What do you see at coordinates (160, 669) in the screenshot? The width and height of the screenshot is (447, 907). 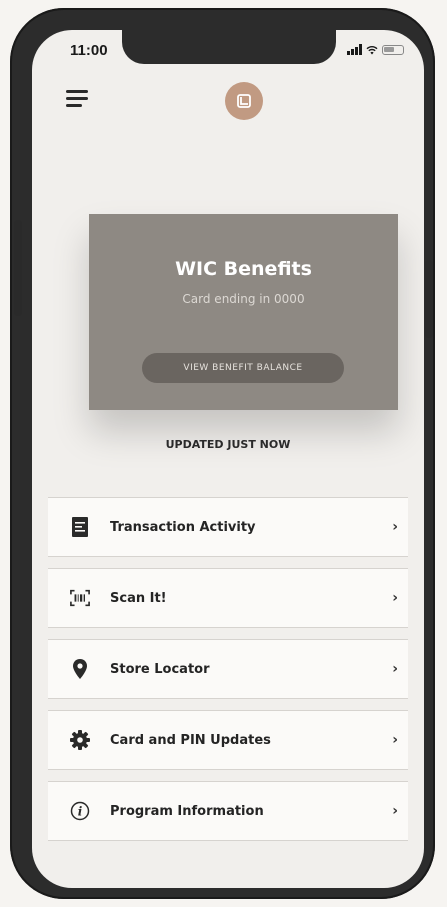 I see `menu-item-label: Store Locator` at bounding box center [160, 669].